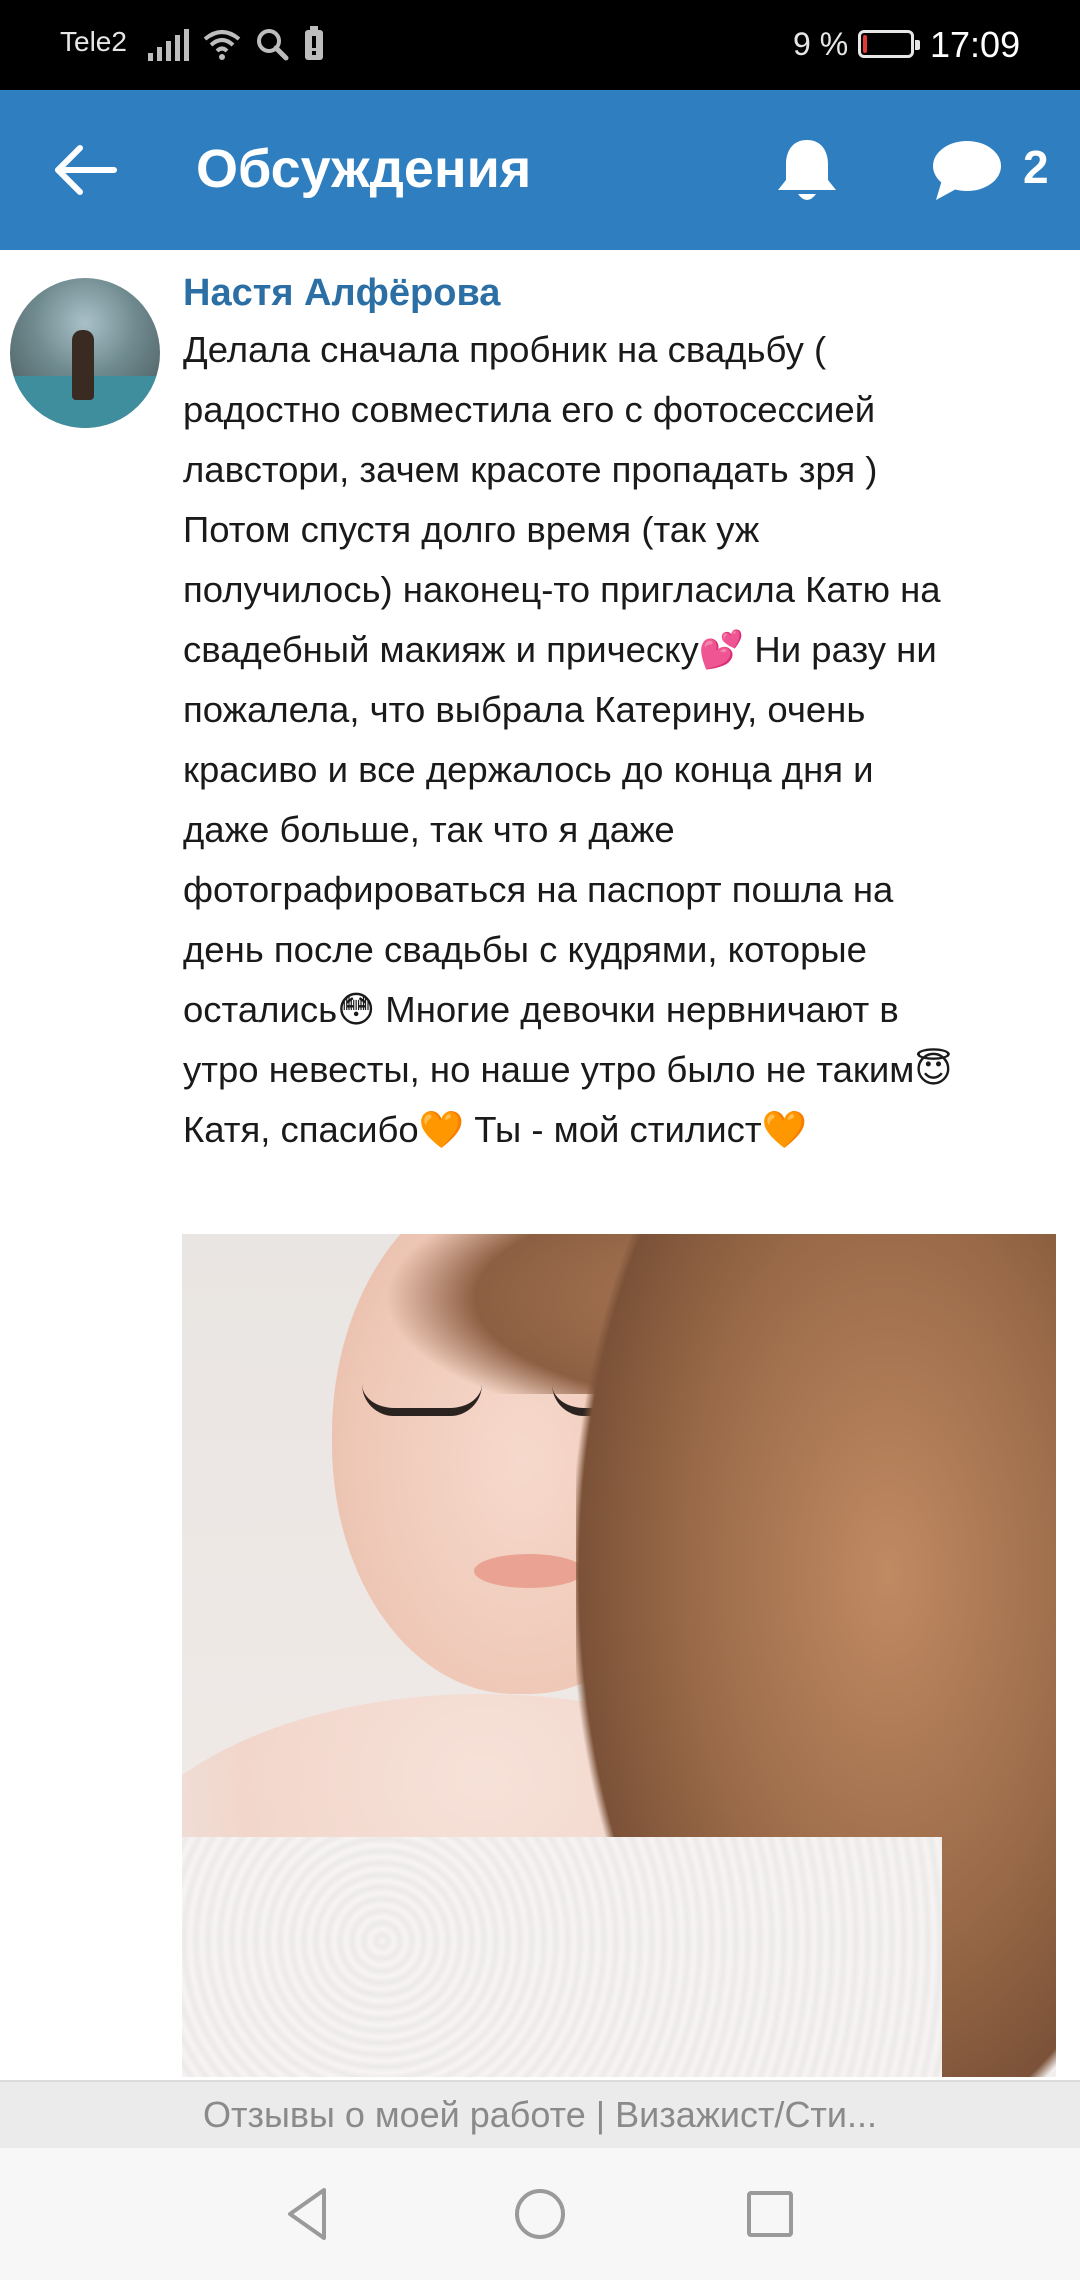 The width and height of the screenshot is (1080, 2280). Describe the element at coordinates (222, 45) in the screenshot. I see `wifi-icon` at that location.